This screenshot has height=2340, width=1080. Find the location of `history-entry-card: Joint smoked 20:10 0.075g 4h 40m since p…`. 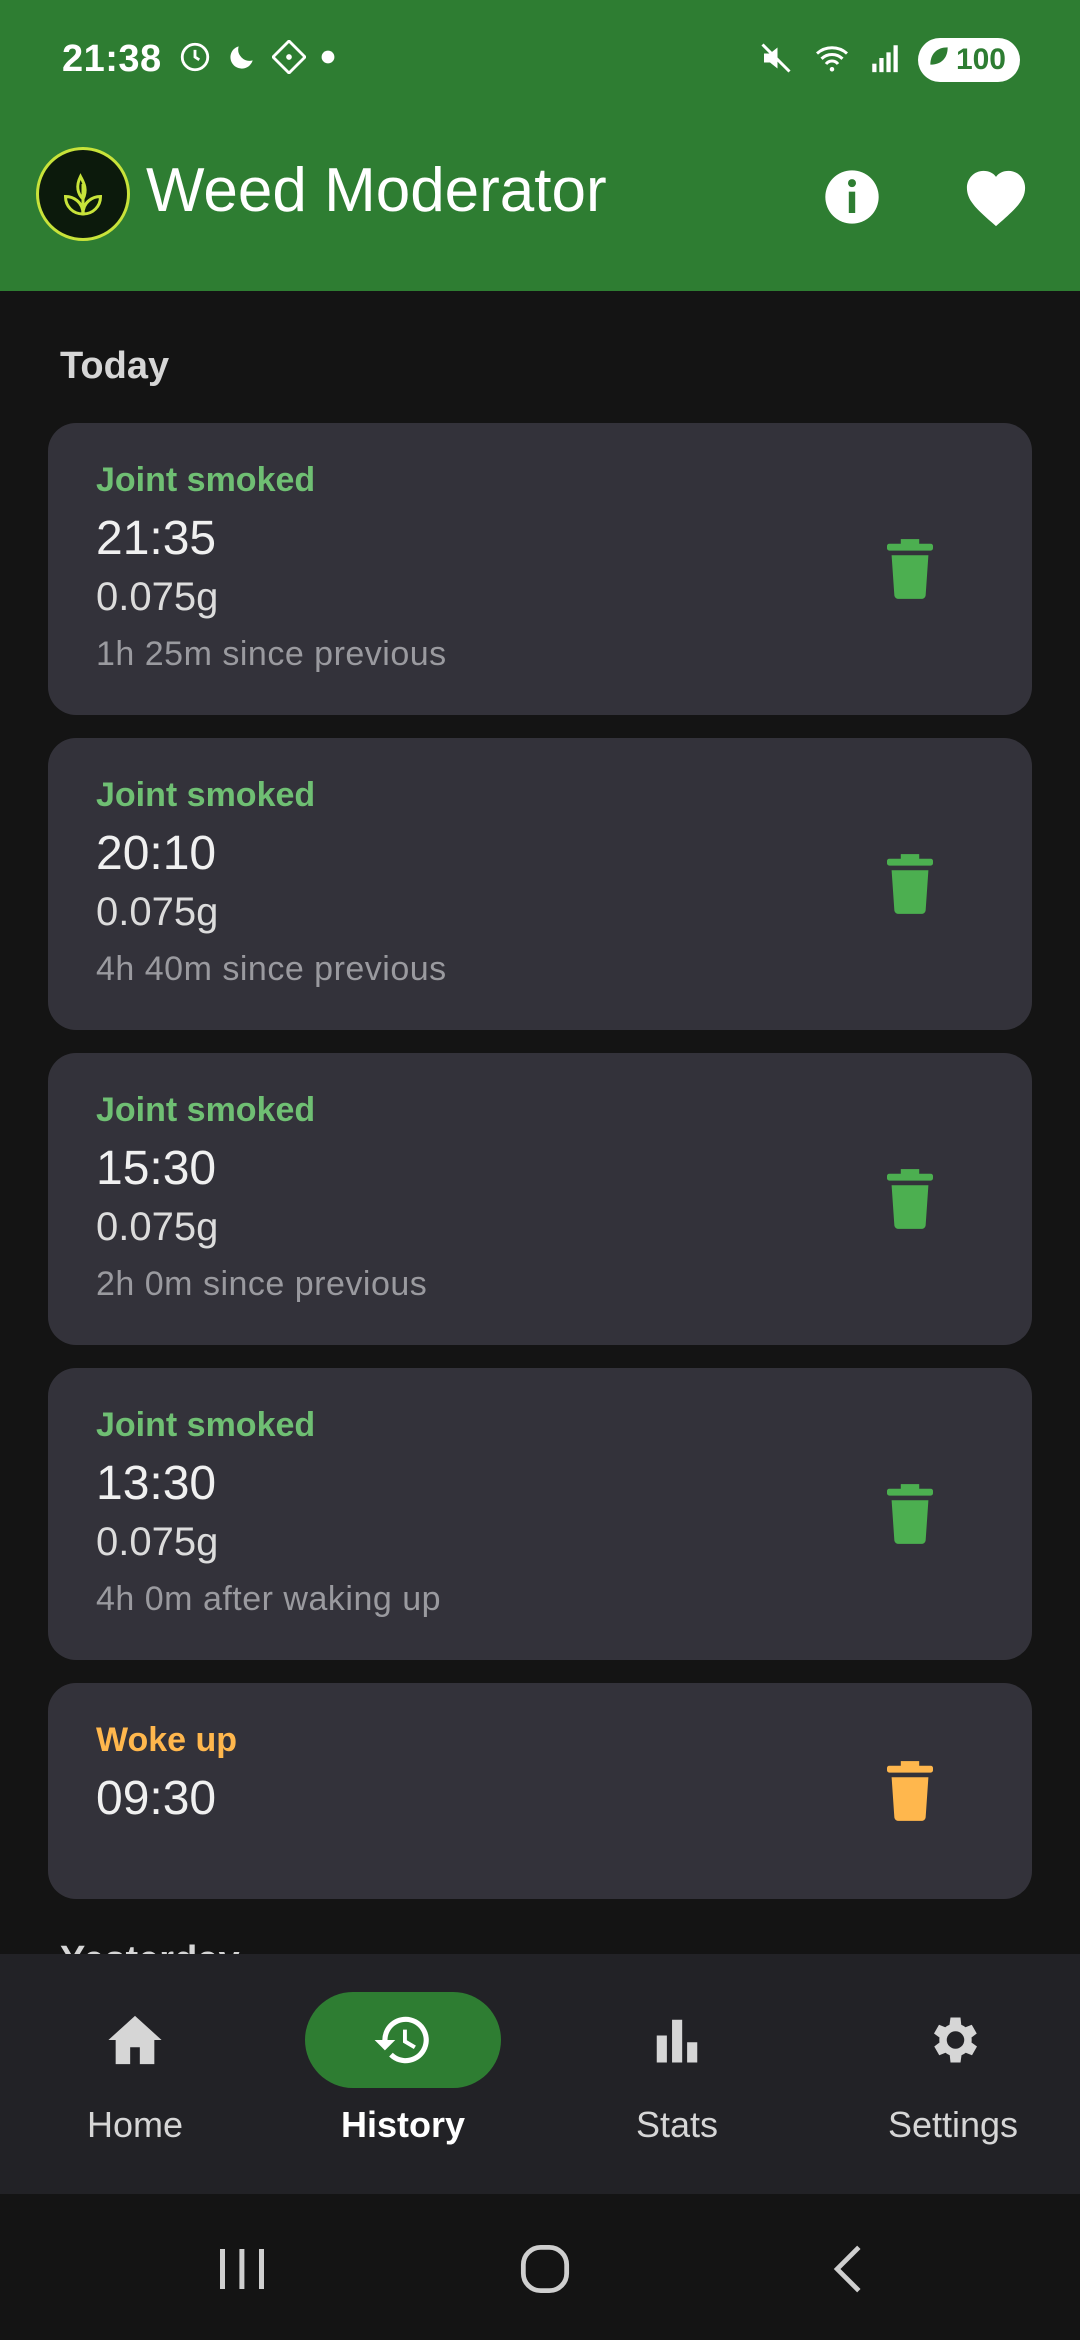

history-entry-card: Joint smoked 20:10 0.075g 4h 40m since p… is located at coordinates (540, 884).